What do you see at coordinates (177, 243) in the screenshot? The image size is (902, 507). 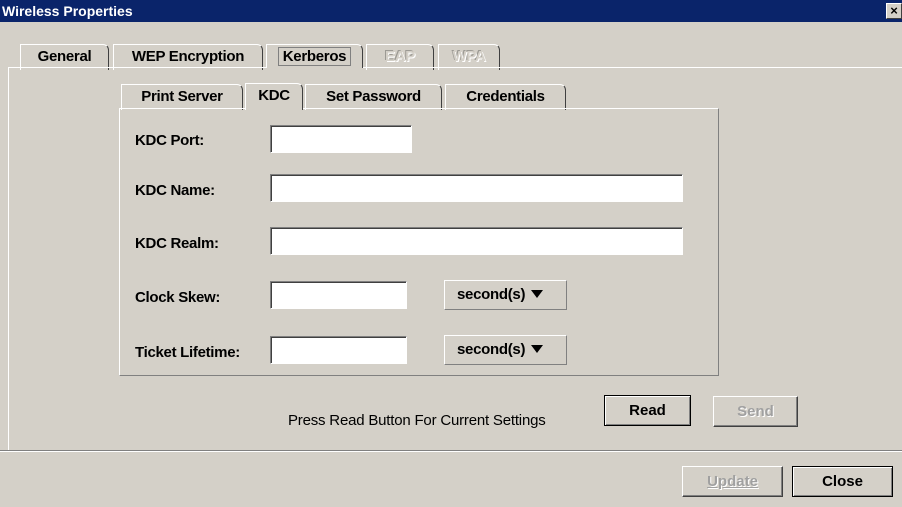 I see `kdc-realm-label: KDC Realm:` at bounding box center [177, 243].